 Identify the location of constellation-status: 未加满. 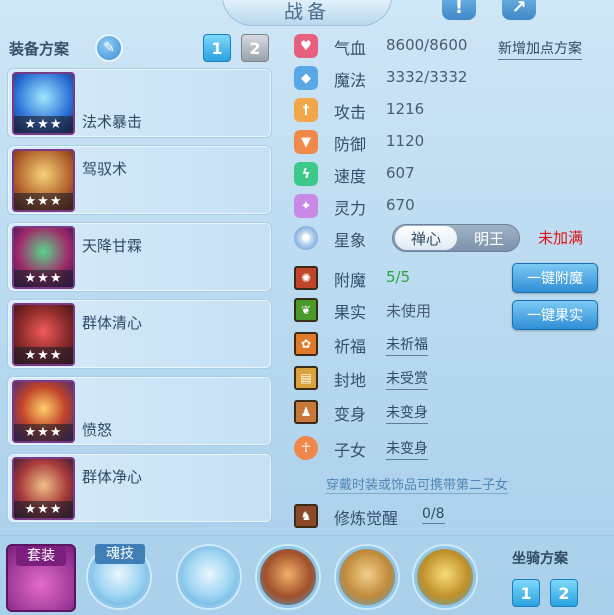
(561, 238).